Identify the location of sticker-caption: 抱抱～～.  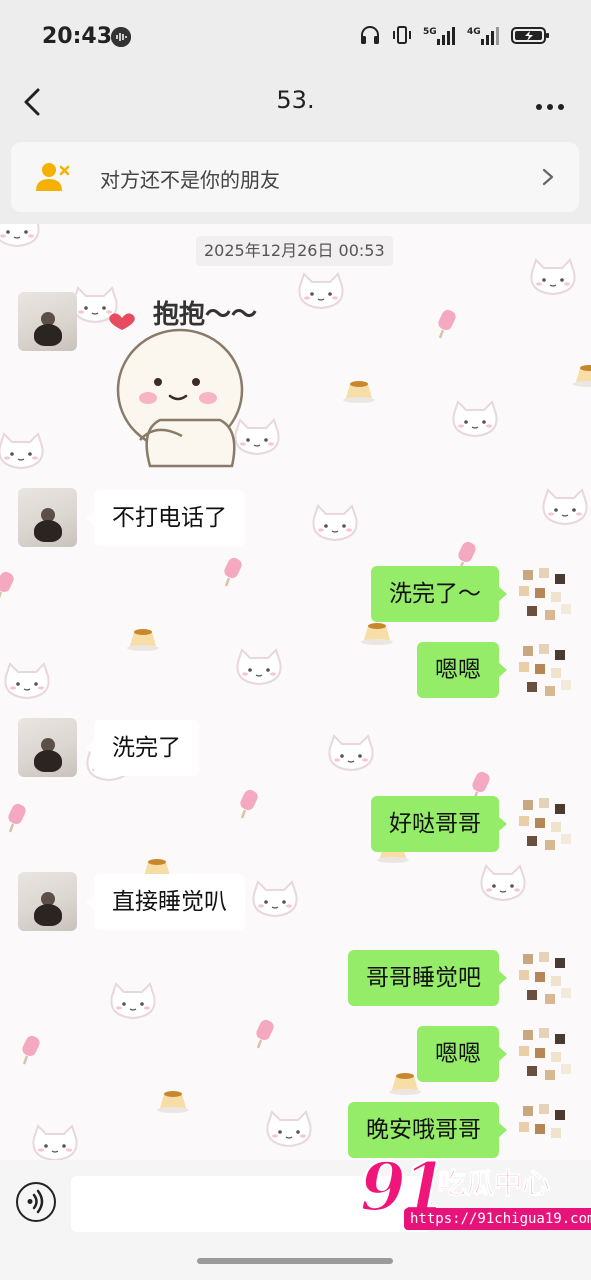
(205, 315).